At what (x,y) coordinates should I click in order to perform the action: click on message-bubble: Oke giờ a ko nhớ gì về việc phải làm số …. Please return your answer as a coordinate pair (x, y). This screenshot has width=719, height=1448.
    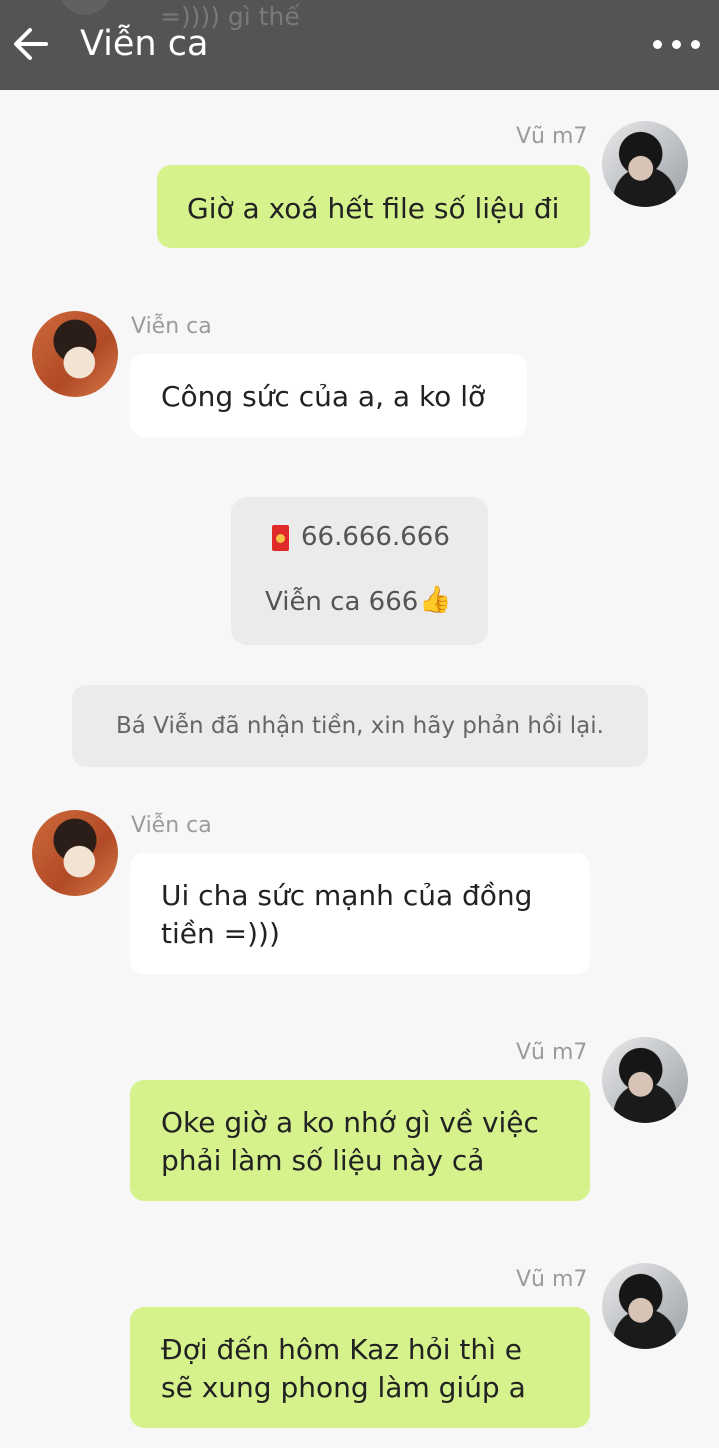
    Looking at the image, I should click on (360, 1140).